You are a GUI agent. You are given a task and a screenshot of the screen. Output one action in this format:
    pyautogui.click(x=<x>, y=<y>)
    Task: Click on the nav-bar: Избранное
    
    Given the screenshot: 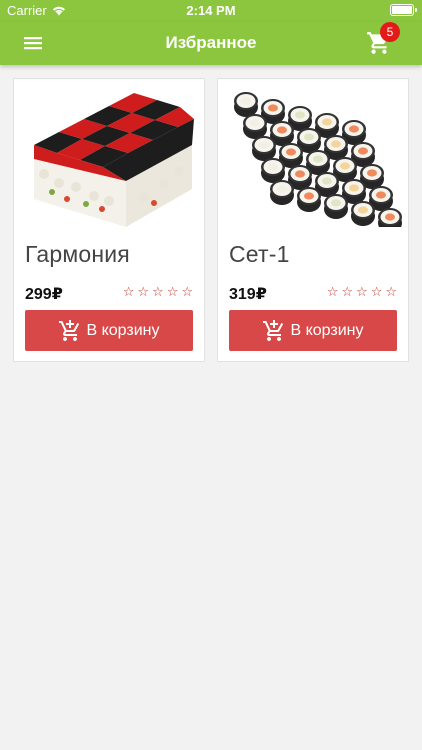 What is the action you would take?
    pyautogui.click(x=211, y=43)
    